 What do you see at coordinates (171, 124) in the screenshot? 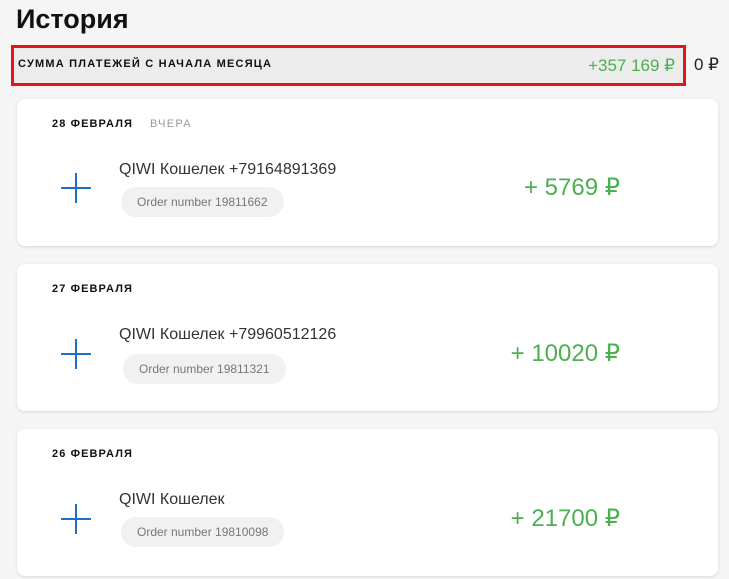
I see `group-relative-date: ВЧЕРА` at bounding box center [171, 124].